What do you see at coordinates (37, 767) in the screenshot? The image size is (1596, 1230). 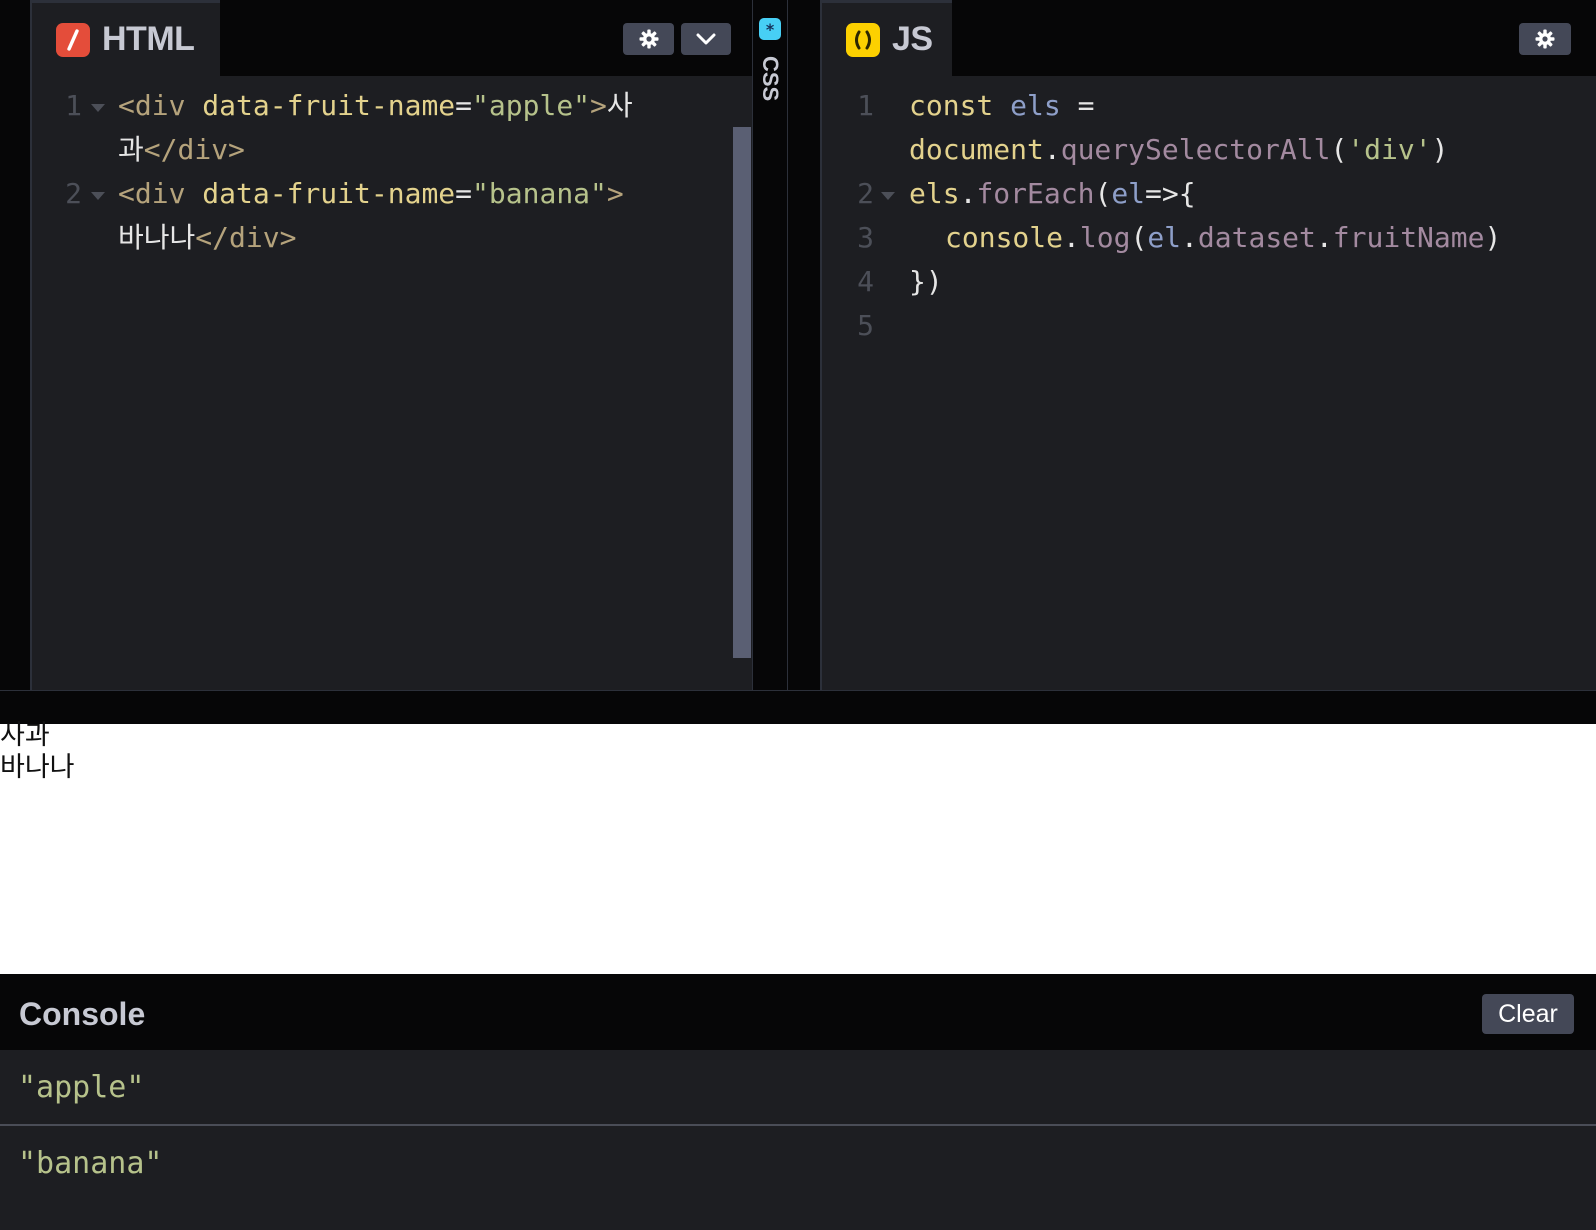 I see `preview-line-banana: 바나나` at bounding box center [37, 767].